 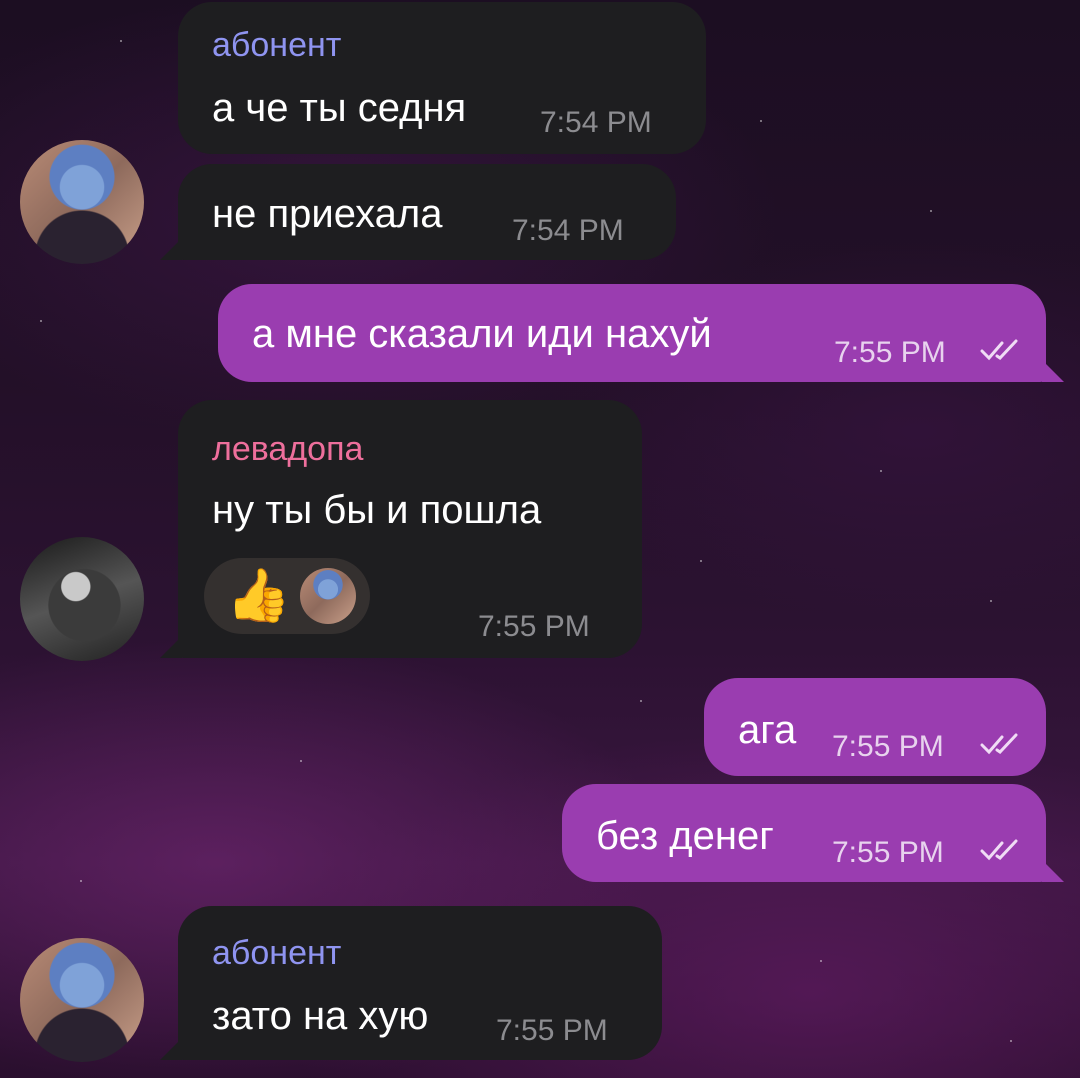 I want to click on reaction-chip: 👍, so click(x=287, y=596).